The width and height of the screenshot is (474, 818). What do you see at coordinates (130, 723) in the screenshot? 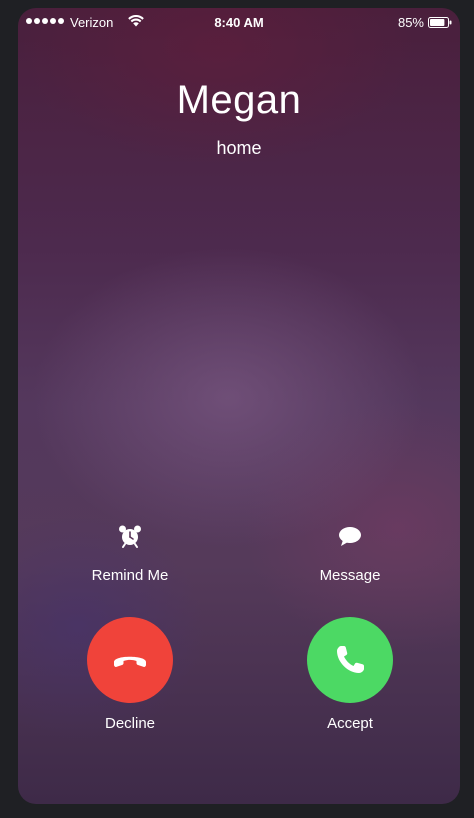
I see `decline-label: Decline` at bounding box center [130, 723].